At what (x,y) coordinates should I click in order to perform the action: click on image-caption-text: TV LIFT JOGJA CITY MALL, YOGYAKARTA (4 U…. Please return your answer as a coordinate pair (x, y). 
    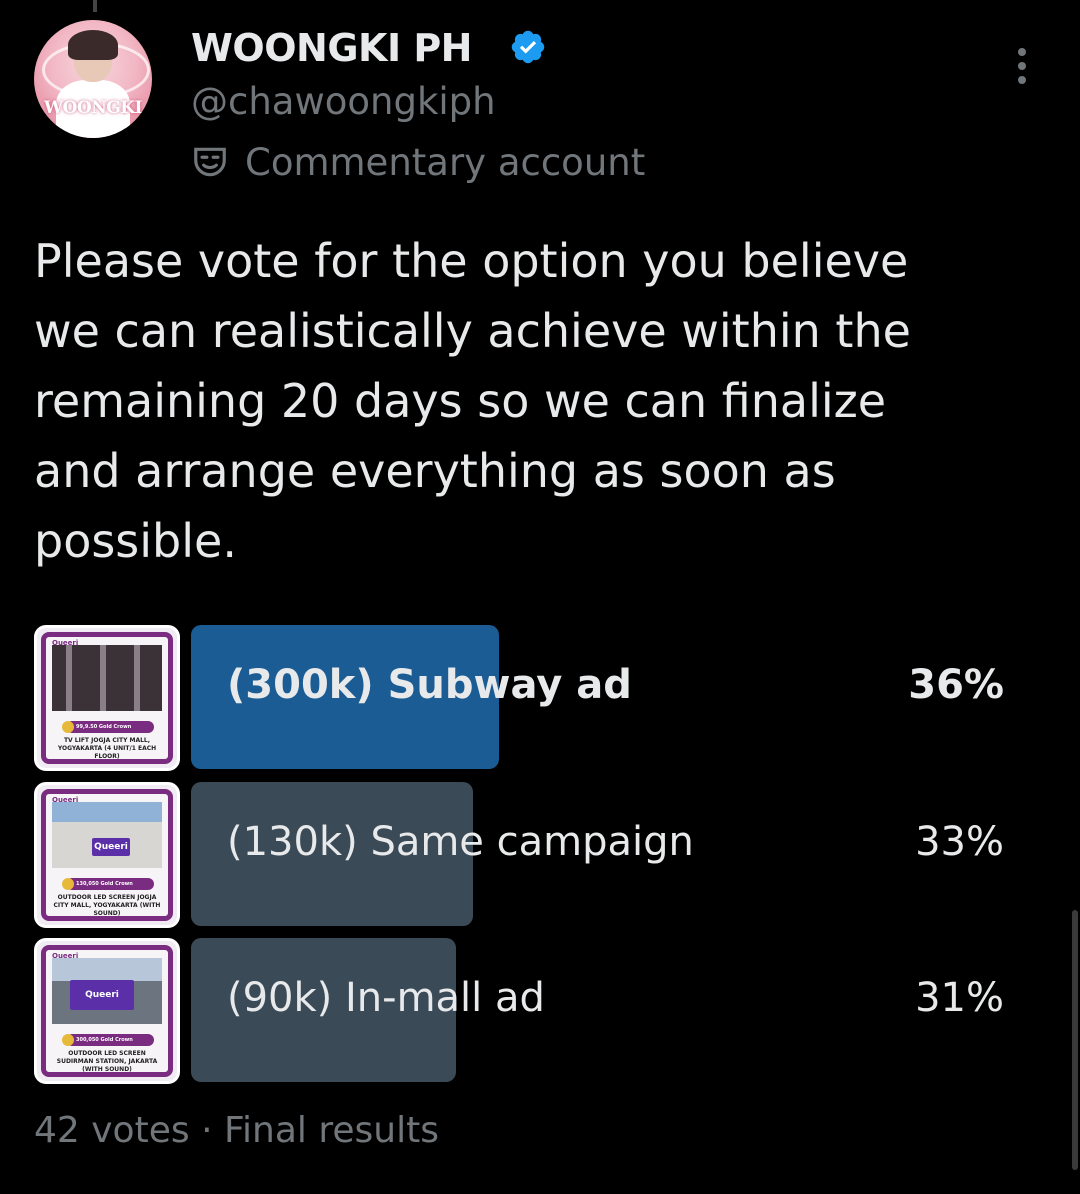
    Looking at the image, I should click on (107, 748).